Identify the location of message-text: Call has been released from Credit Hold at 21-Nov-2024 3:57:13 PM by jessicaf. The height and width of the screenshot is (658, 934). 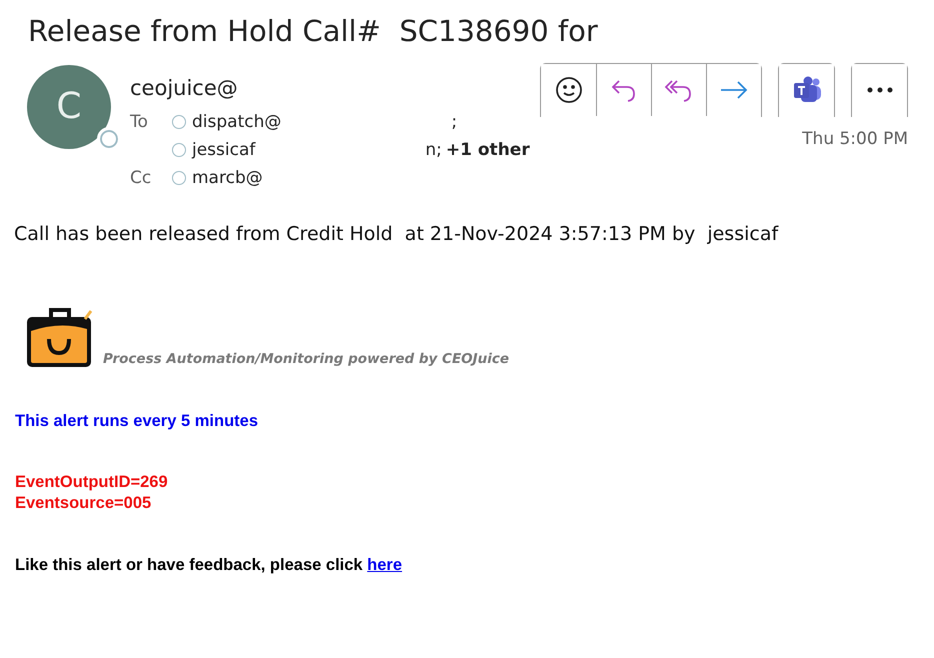
(396, 235).